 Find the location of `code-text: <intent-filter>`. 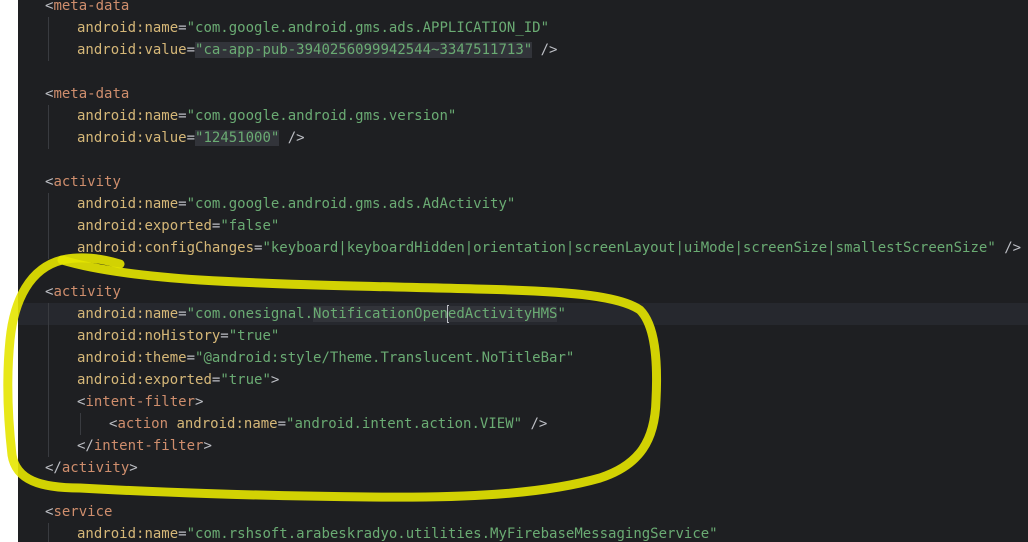

code-text: <intent-filter> is located at coordinates (140, 402).